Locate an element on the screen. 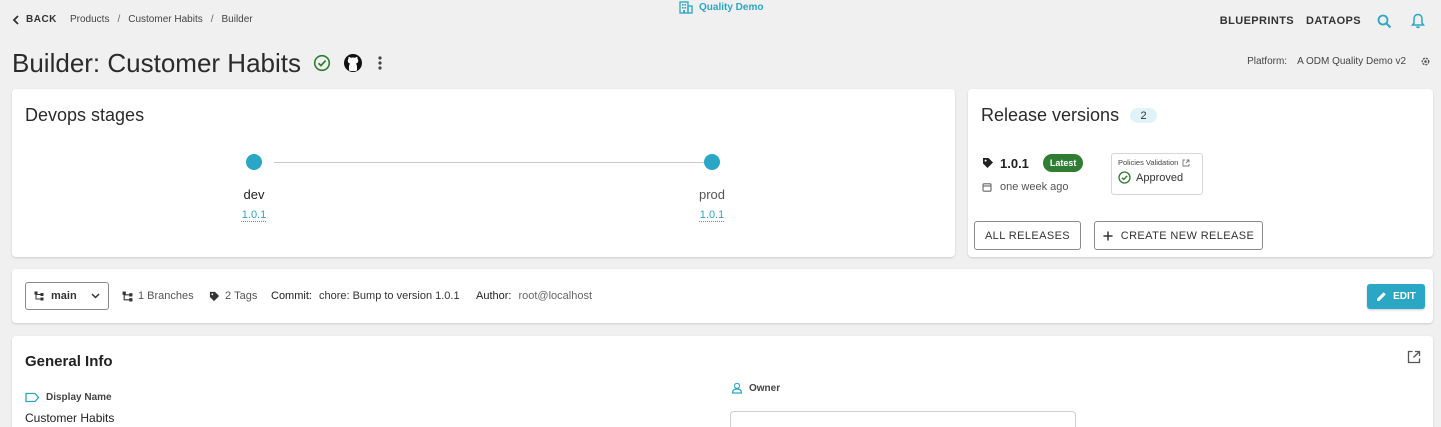  title-row: Builder: Customer Habits is located at coordinates (198, 63).